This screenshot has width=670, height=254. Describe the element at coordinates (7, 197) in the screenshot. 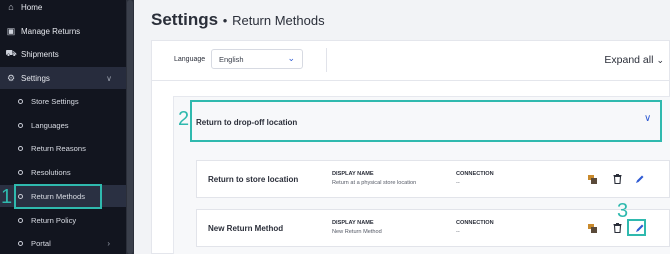

I see `step-number-1: 1` at that location.